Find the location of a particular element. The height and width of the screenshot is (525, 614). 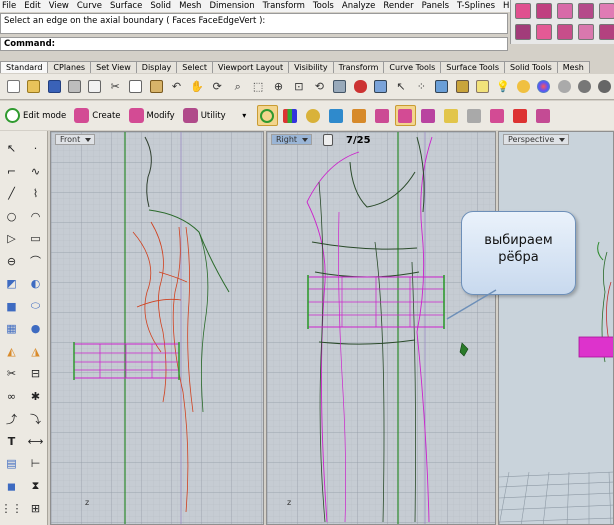

trim-icon: ⊟ is located at coordinates (35, 373).